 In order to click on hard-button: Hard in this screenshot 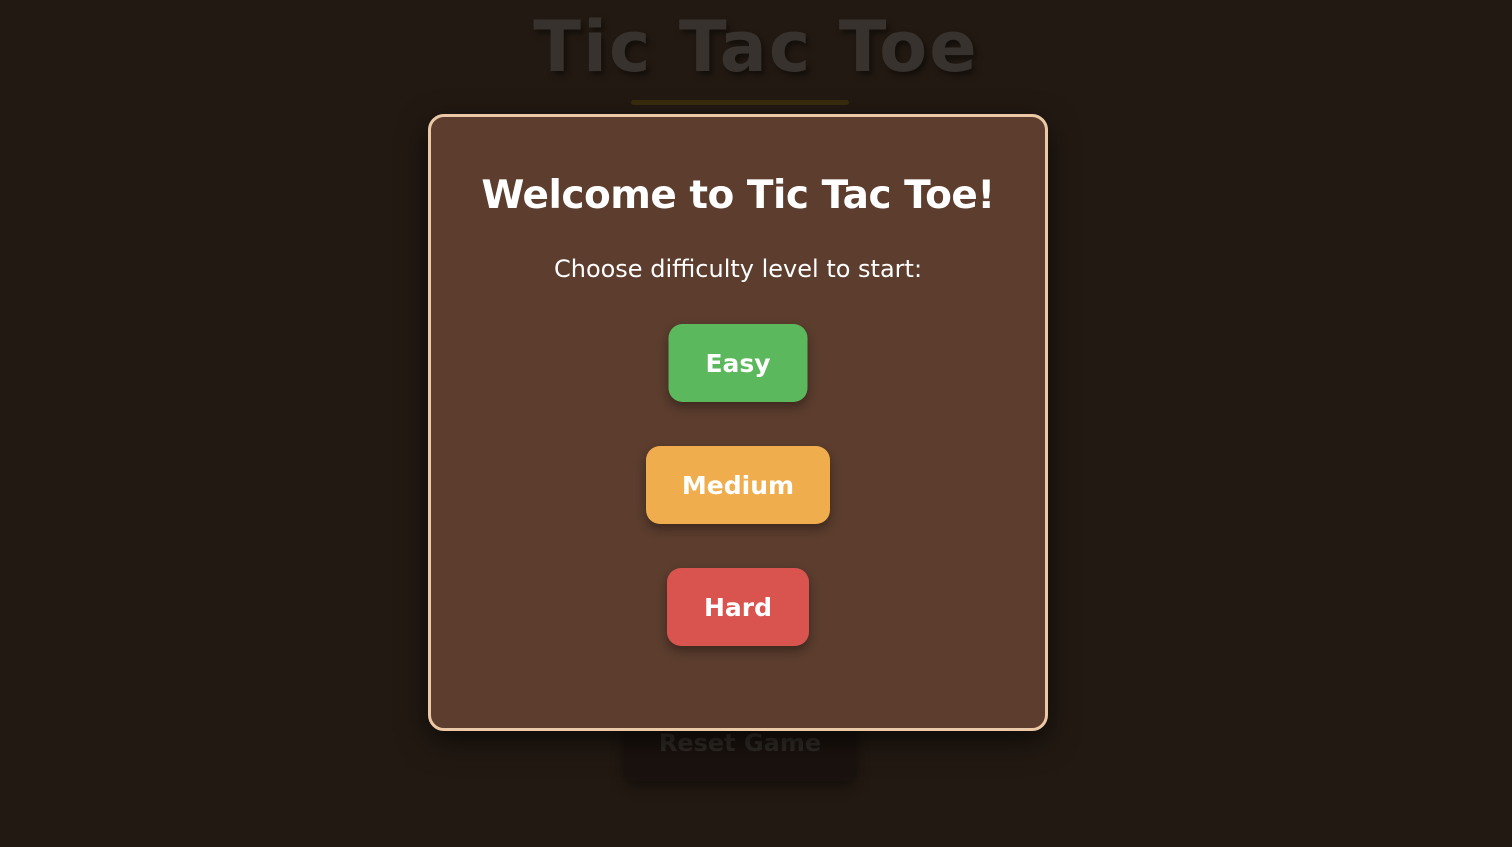, I will do `click(738, 607)`.